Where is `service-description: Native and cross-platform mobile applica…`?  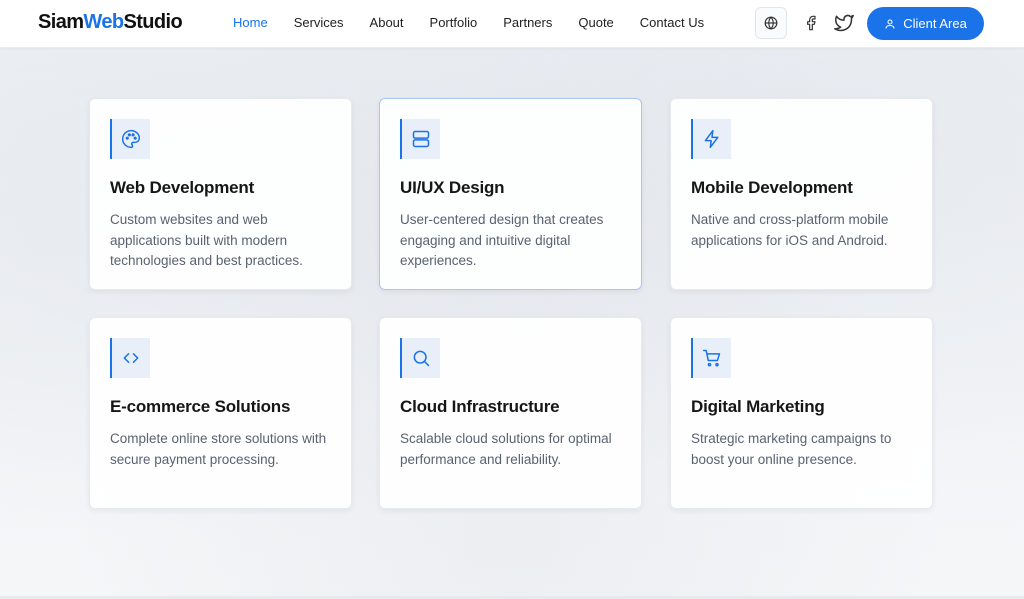
service-description: Native and cross-platform mobile applica… is located at coordinates (790, 230).